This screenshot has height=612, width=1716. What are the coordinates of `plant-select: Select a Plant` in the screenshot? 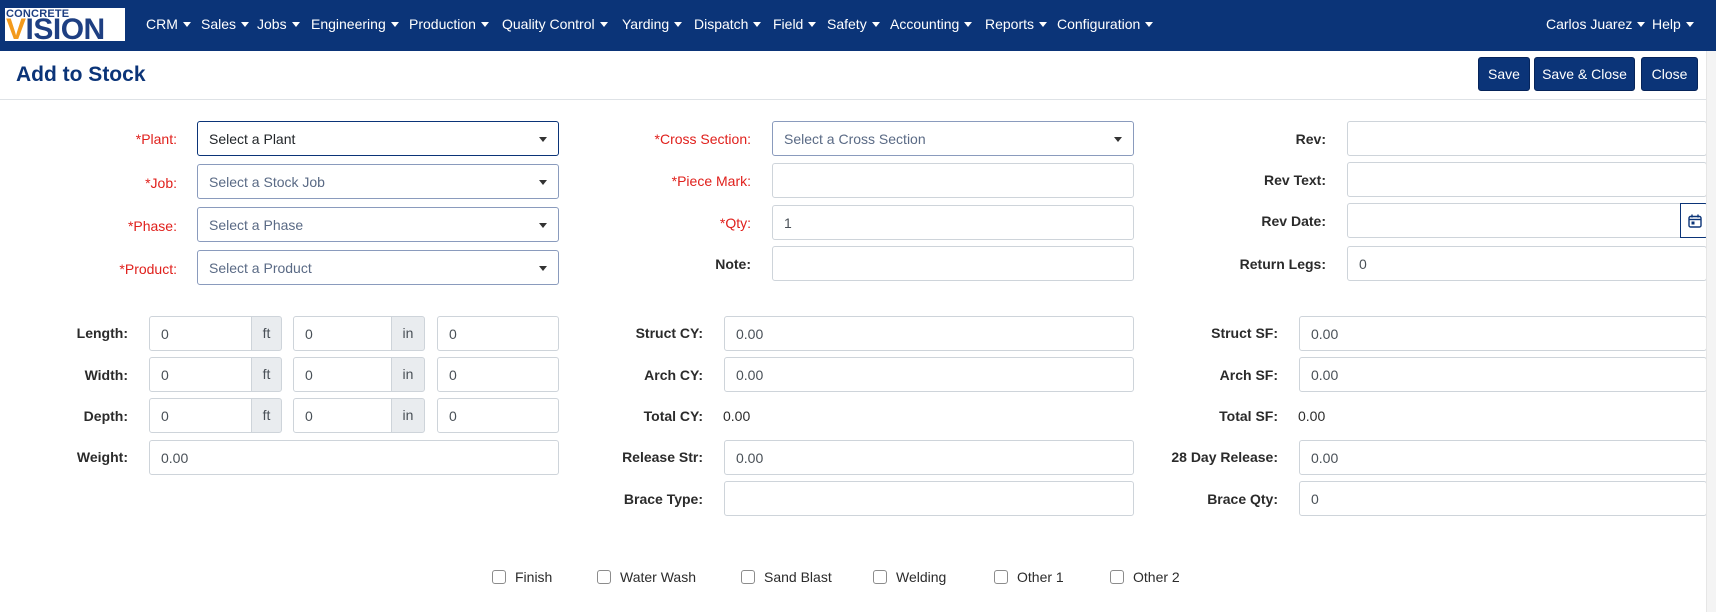 It's located at (378, 138).